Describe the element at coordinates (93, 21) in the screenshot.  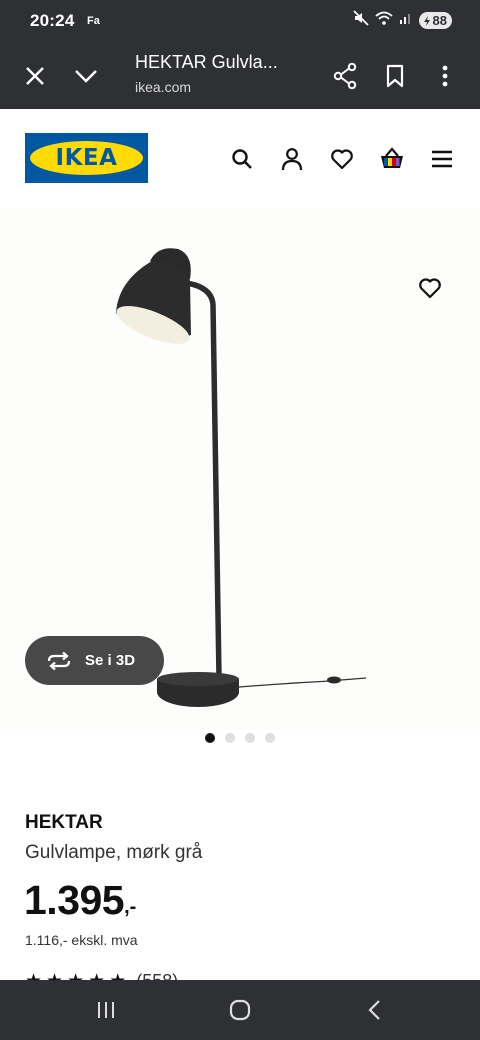
I see `status-app-indicator: Fa` at that location.